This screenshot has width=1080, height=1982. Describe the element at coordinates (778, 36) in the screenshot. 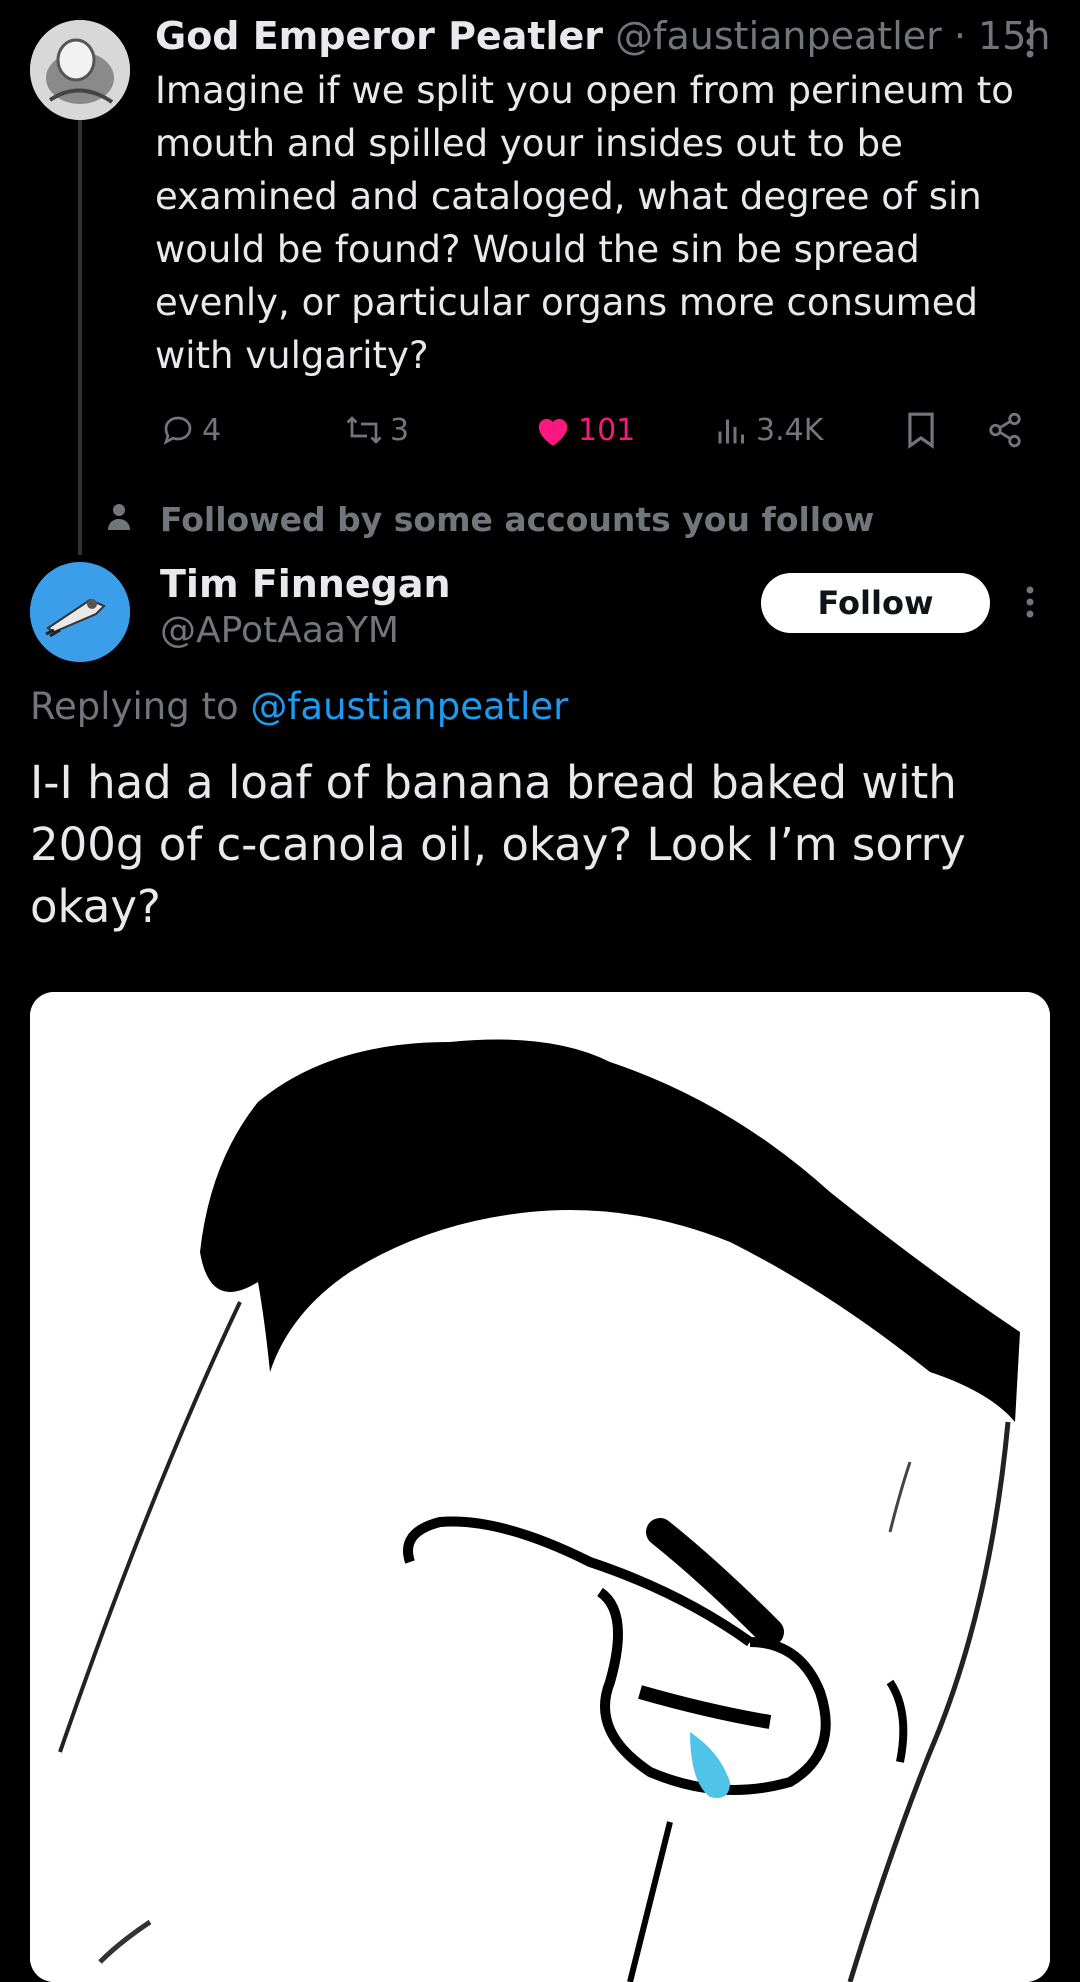

I see `parent-author-handle: @faustianpeatler` at that location.